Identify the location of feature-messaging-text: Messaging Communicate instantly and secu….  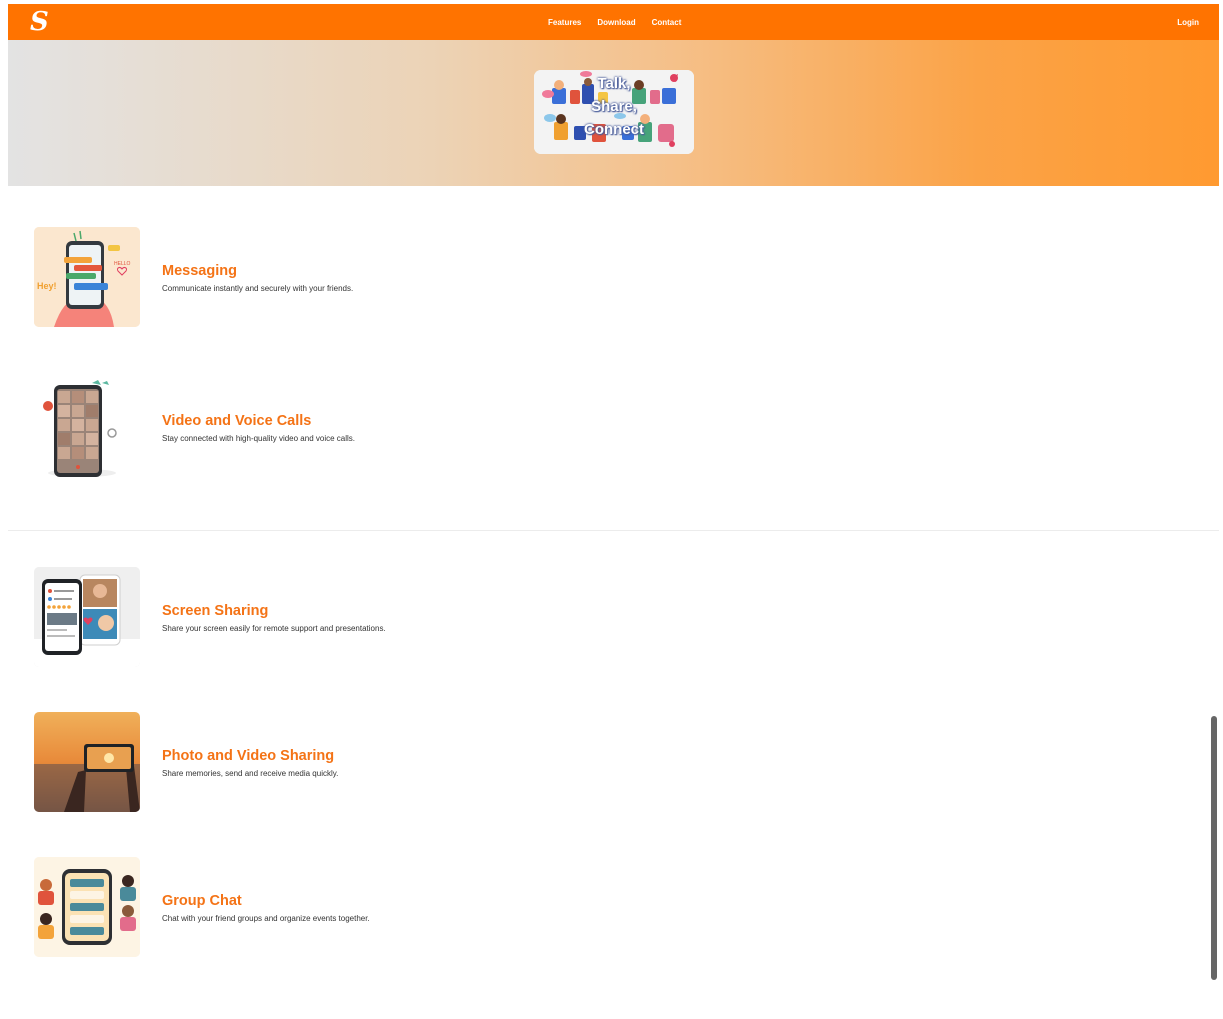
(257, 277).